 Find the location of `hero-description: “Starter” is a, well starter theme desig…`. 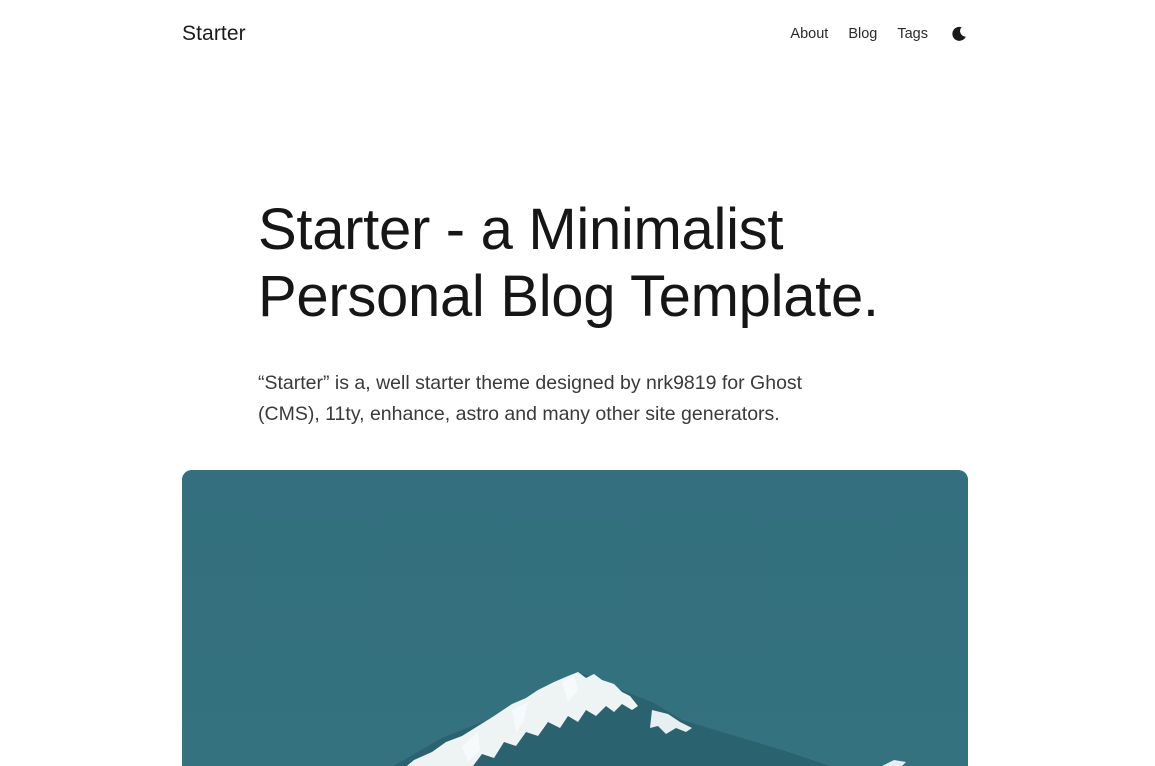

hero-description: “Starter” is a, well starter theme desig… is located at coordinates (563, 399).